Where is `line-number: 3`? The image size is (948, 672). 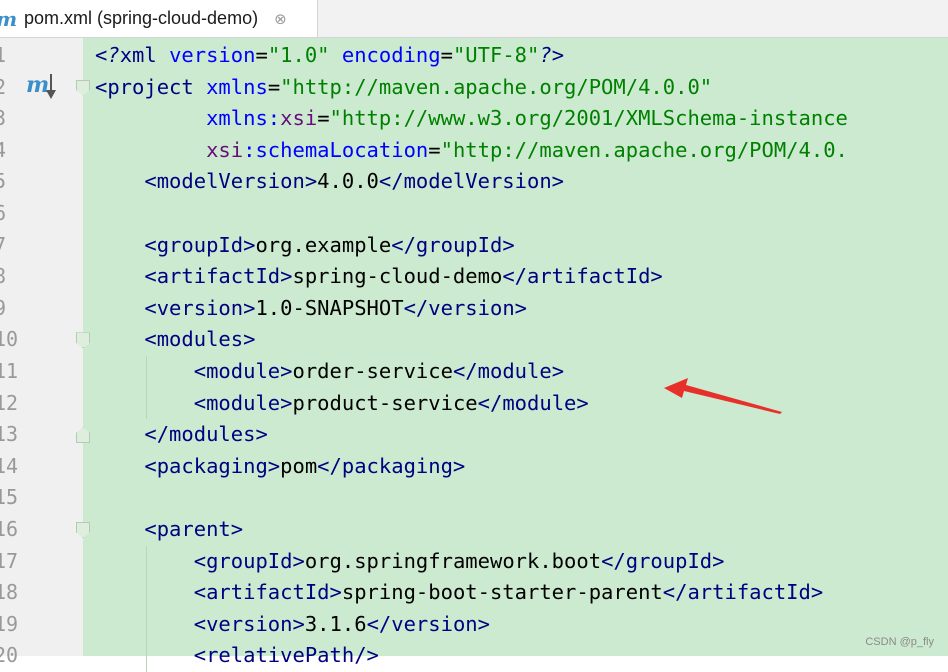
line-number: 3 is located at coordinates (3, 118).